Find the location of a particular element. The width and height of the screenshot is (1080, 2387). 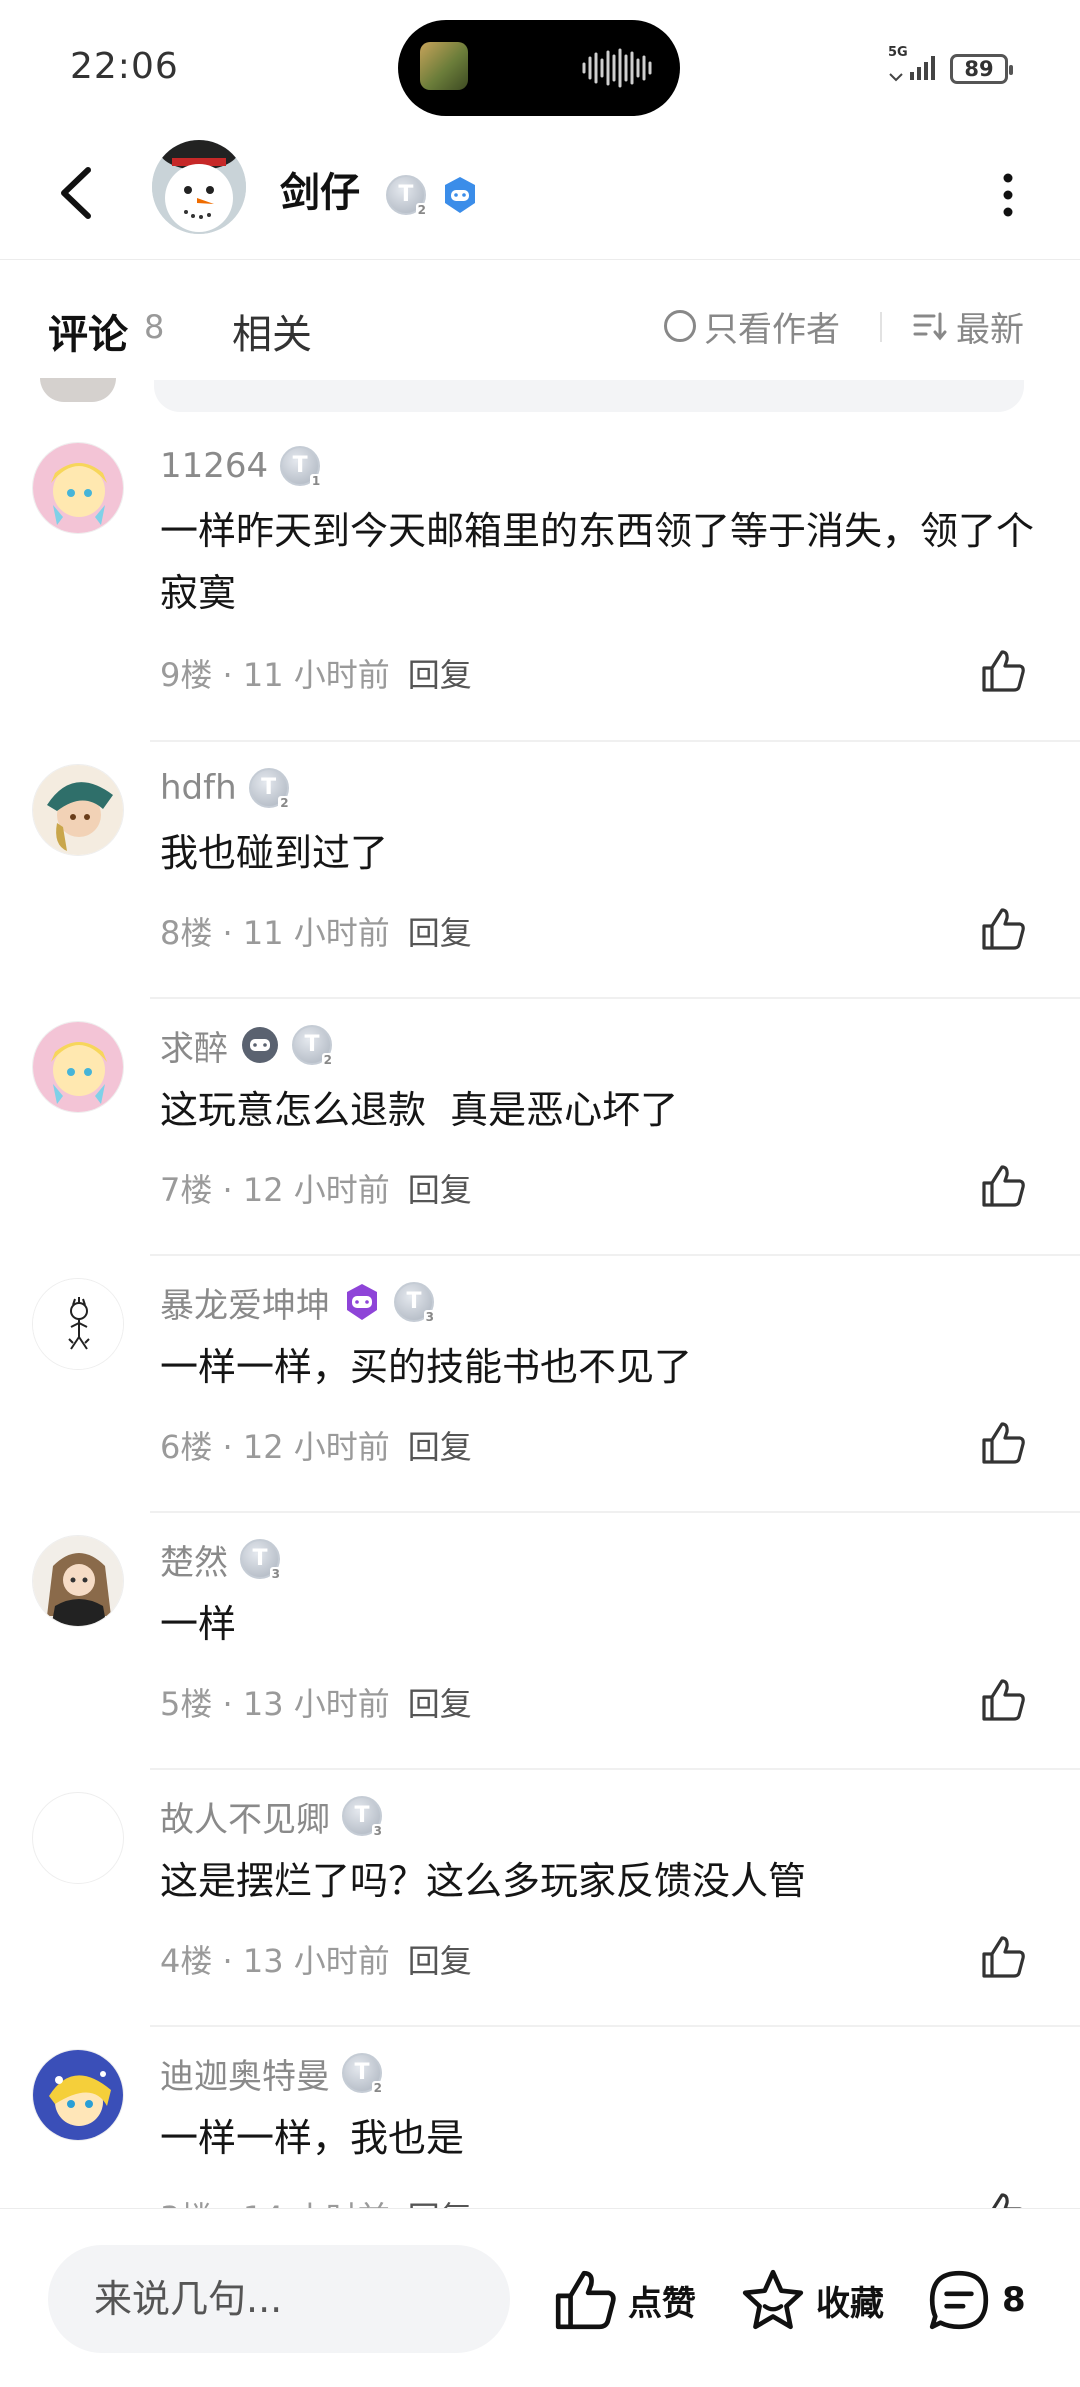

level-badge-icon: T1 is located at coordinates (301, 467).